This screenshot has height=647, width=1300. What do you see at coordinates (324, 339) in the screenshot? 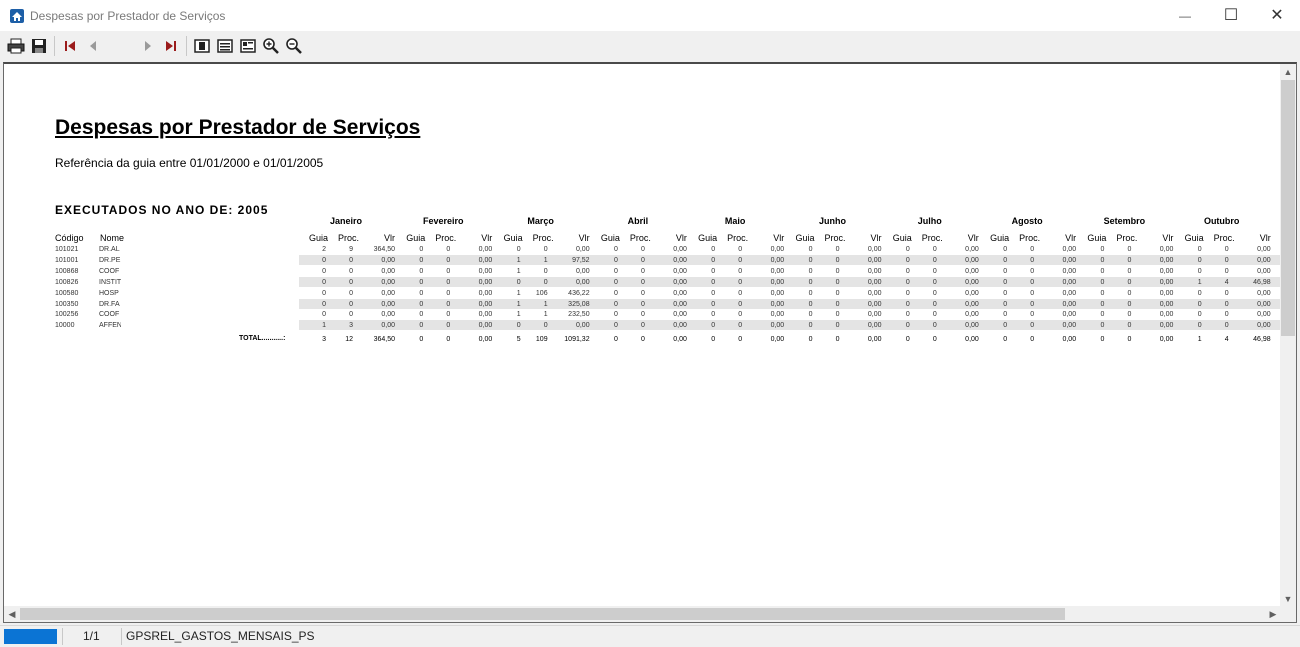
I see `total-guia: 3` at bounding box center [324, 339].